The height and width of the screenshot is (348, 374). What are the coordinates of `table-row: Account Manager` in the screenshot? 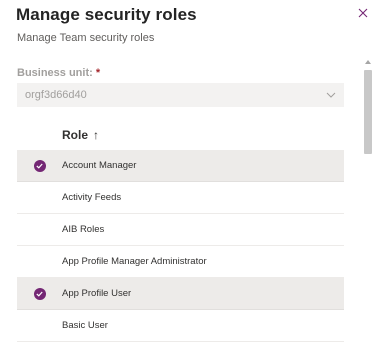 It's located at (180, 166).